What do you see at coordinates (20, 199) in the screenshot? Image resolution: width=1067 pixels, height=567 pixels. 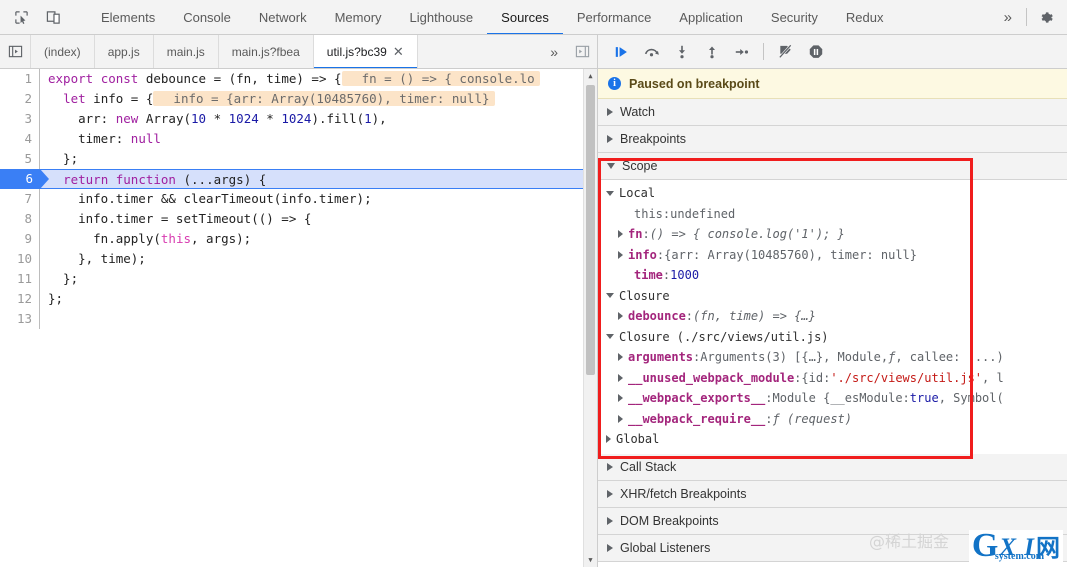 I see `line-number-7: 7` at bounding box center [20, 199].